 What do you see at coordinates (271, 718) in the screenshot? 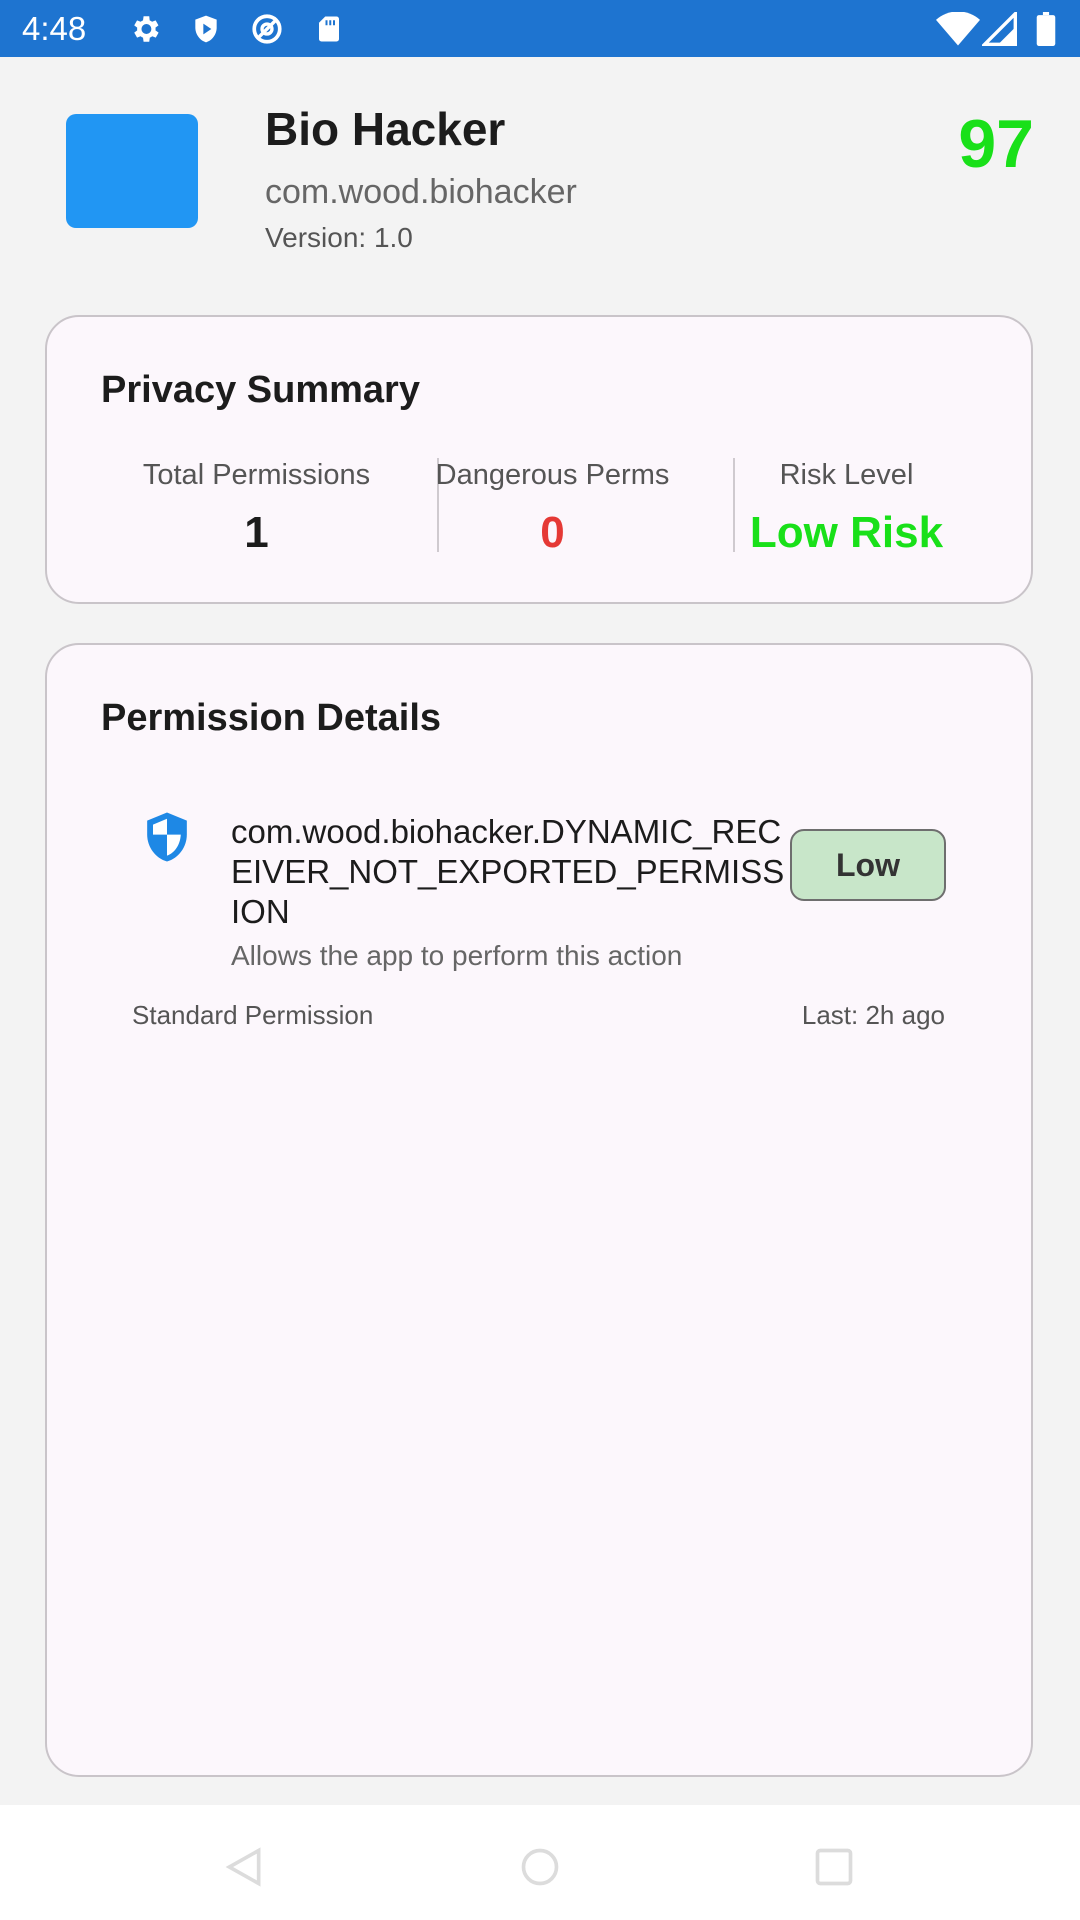
I see `permission-details-title: Permission Details` at bounding box center [271, 718].